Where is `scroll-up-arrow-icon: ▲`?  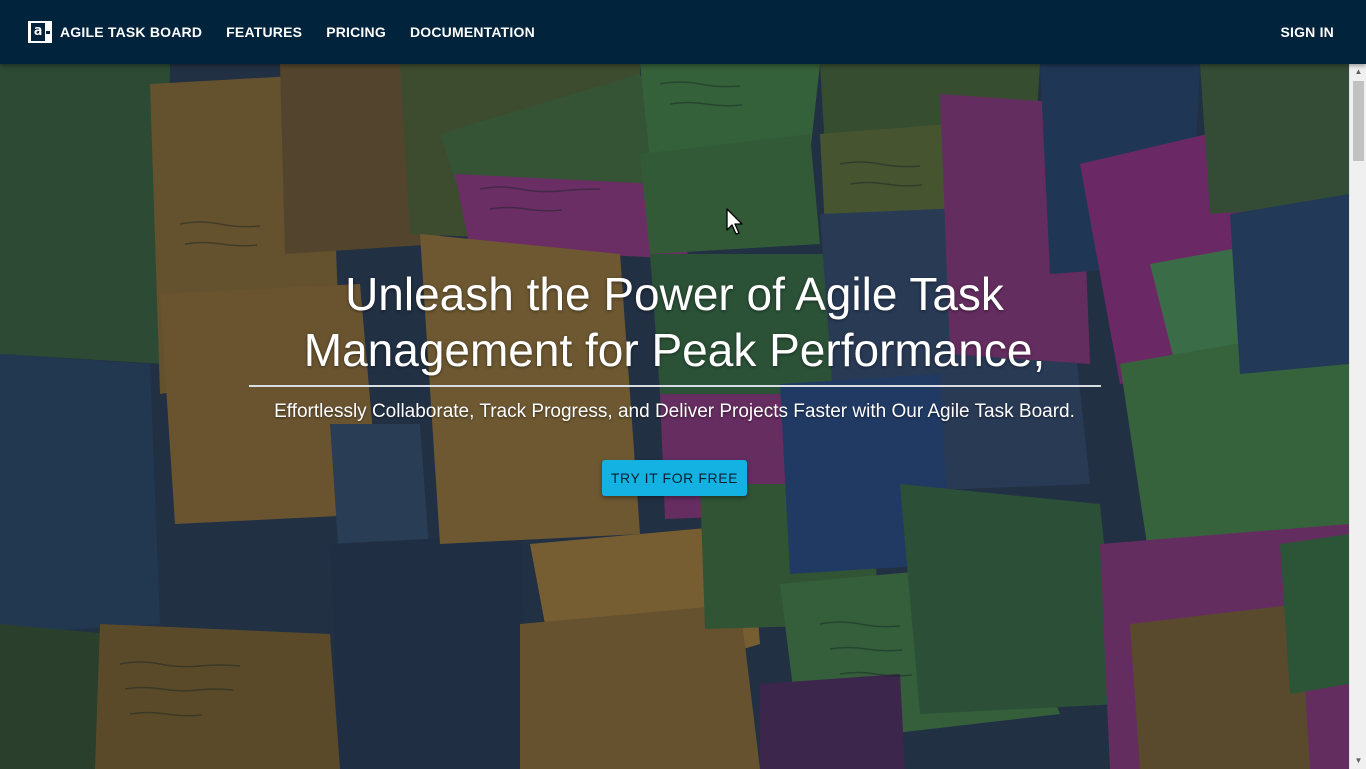 scroll-up-arrow-icon: ▲ is located at coordinates (1358, 72).